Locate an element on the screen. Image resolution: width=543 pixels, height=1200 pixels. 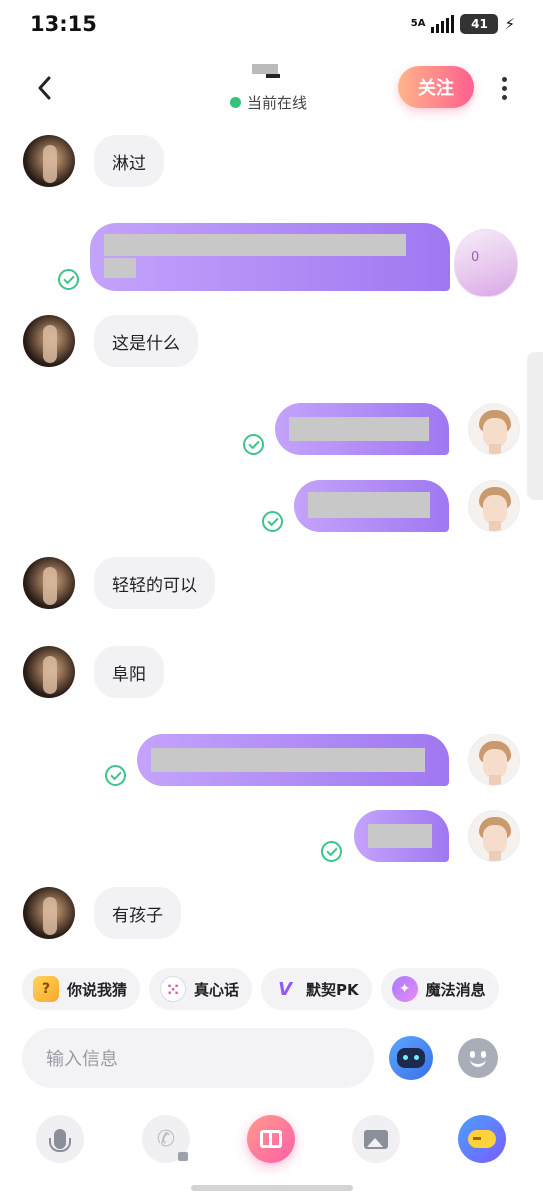
mic-icon is located at coordinates (60, 1140).